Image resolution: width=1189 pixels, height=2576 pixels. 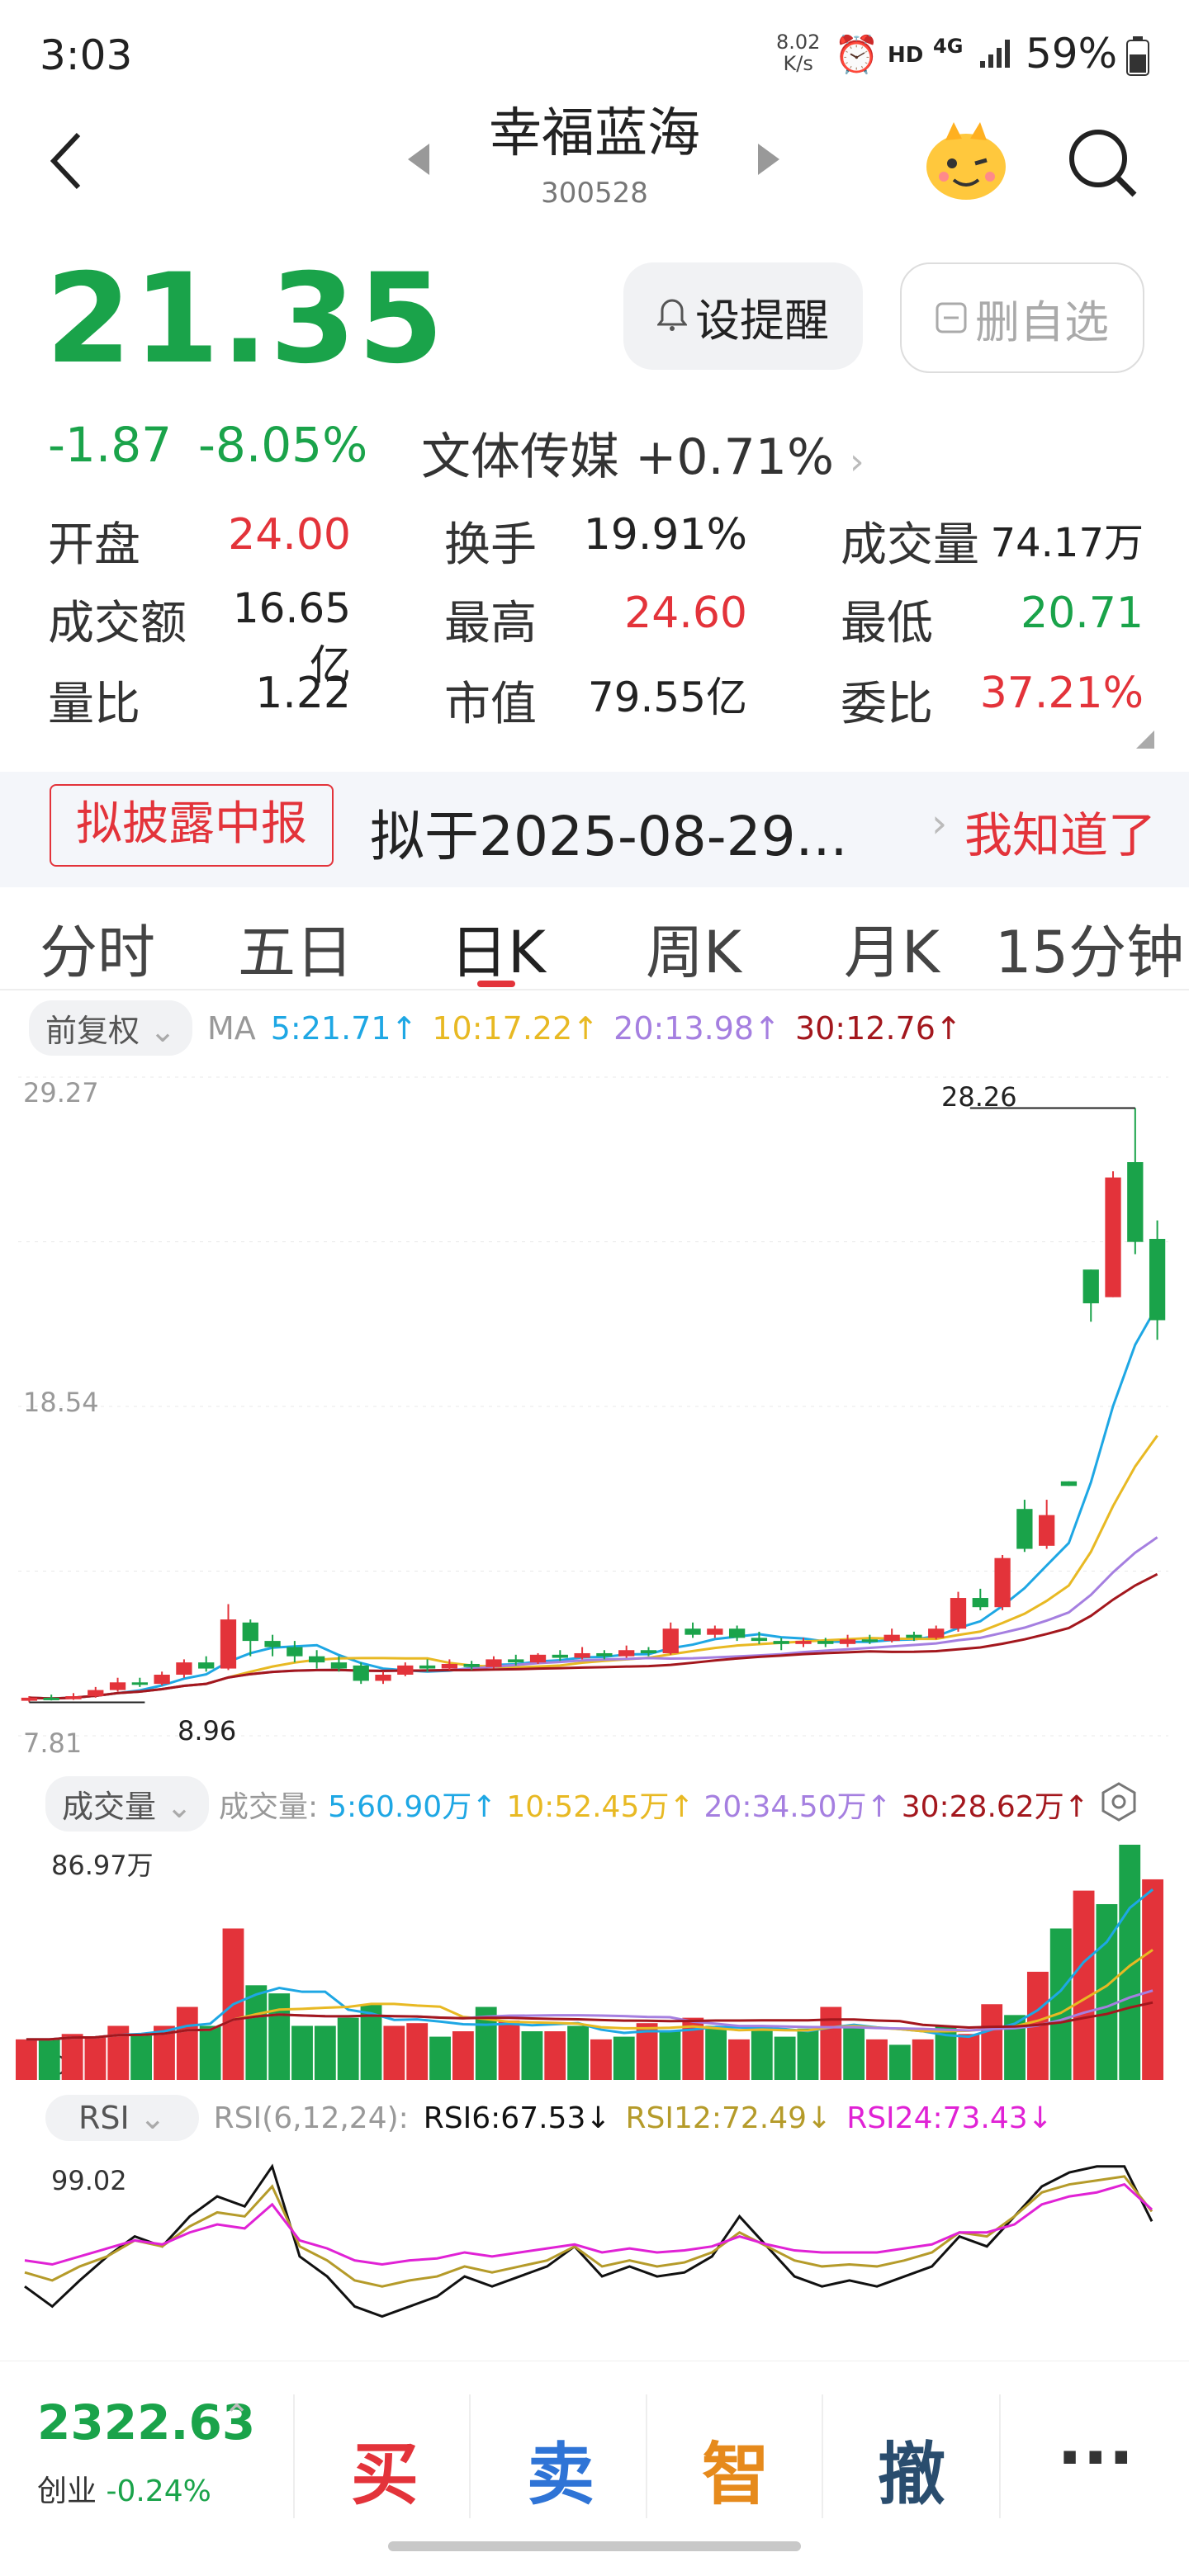 What do you see at coordinates (344, 1028) in the screenshot?
I see `ma5-legend: 5:21.71↑` at bounding box center [344, 1028].